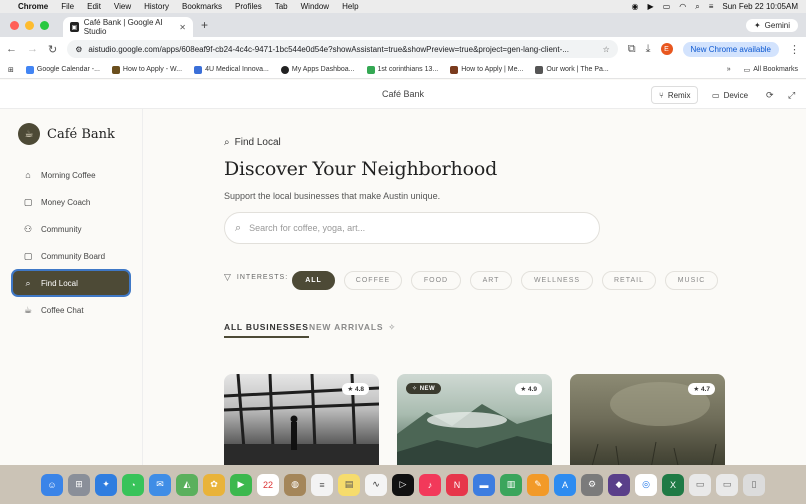 This screenshot has height=504, width=806. What do you see at coordinates (133, 484) in the screenshot?
I see `messages-icon: ◔` at bounding box center [133, 484].